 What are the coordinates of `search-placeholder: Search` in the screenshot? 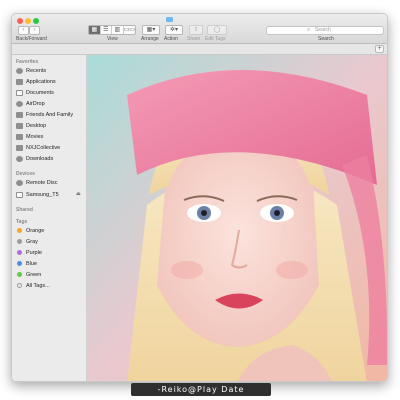 It's located at (323, 30).